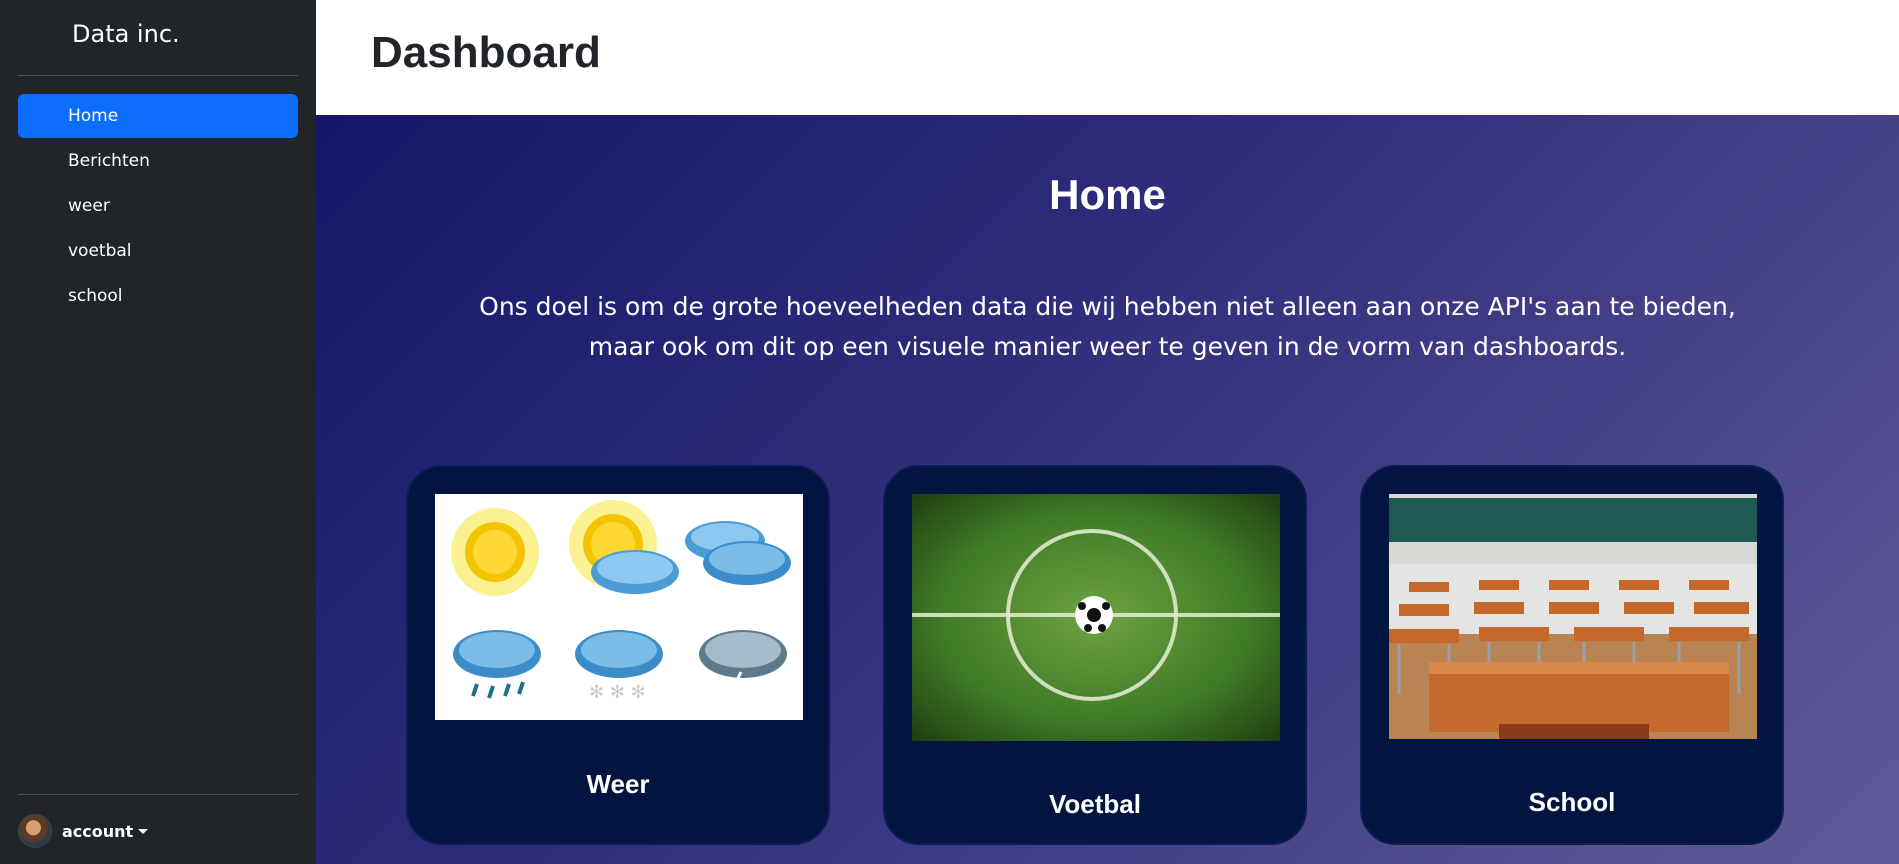 This screenshot has height=864, width=1899. What do you see at coordinates (158, 794) in the screenshot?
I see `sidebar-divider-bottom` at bounding box center [158, 794].